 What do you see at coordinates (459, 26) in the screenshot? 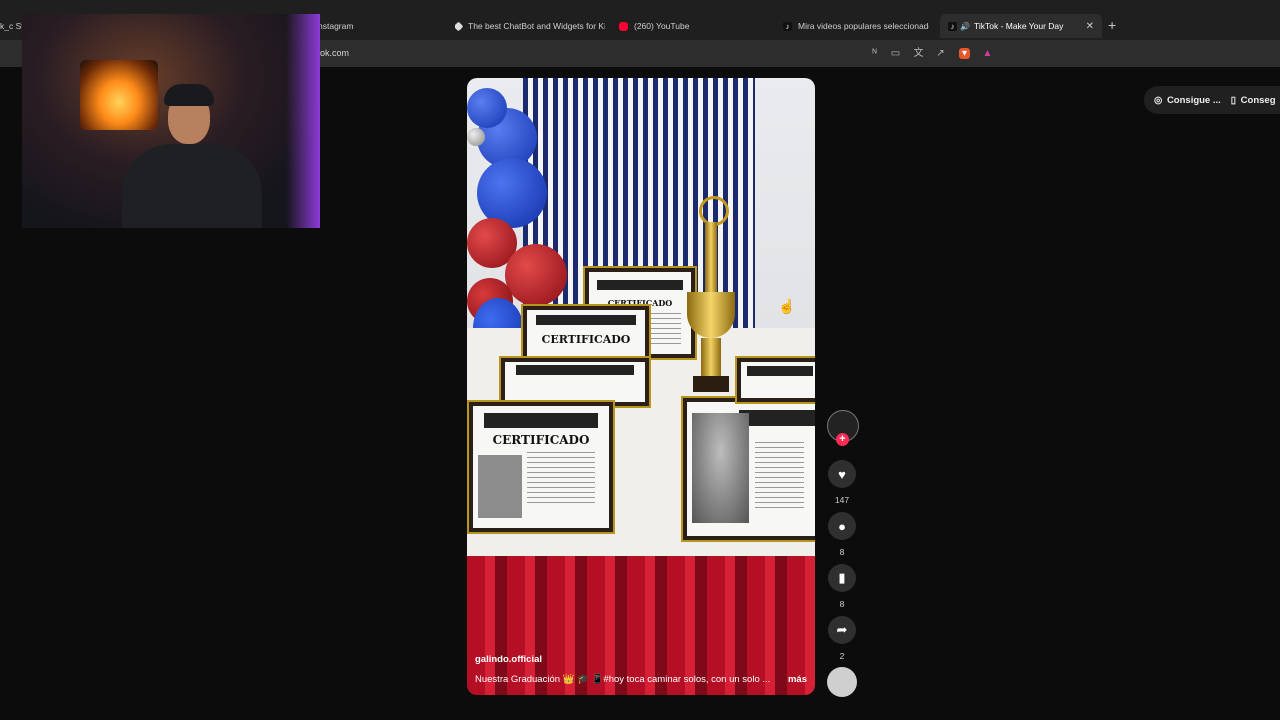
I see `chatbot-favicon-icon` at bounding box center [459, 26].